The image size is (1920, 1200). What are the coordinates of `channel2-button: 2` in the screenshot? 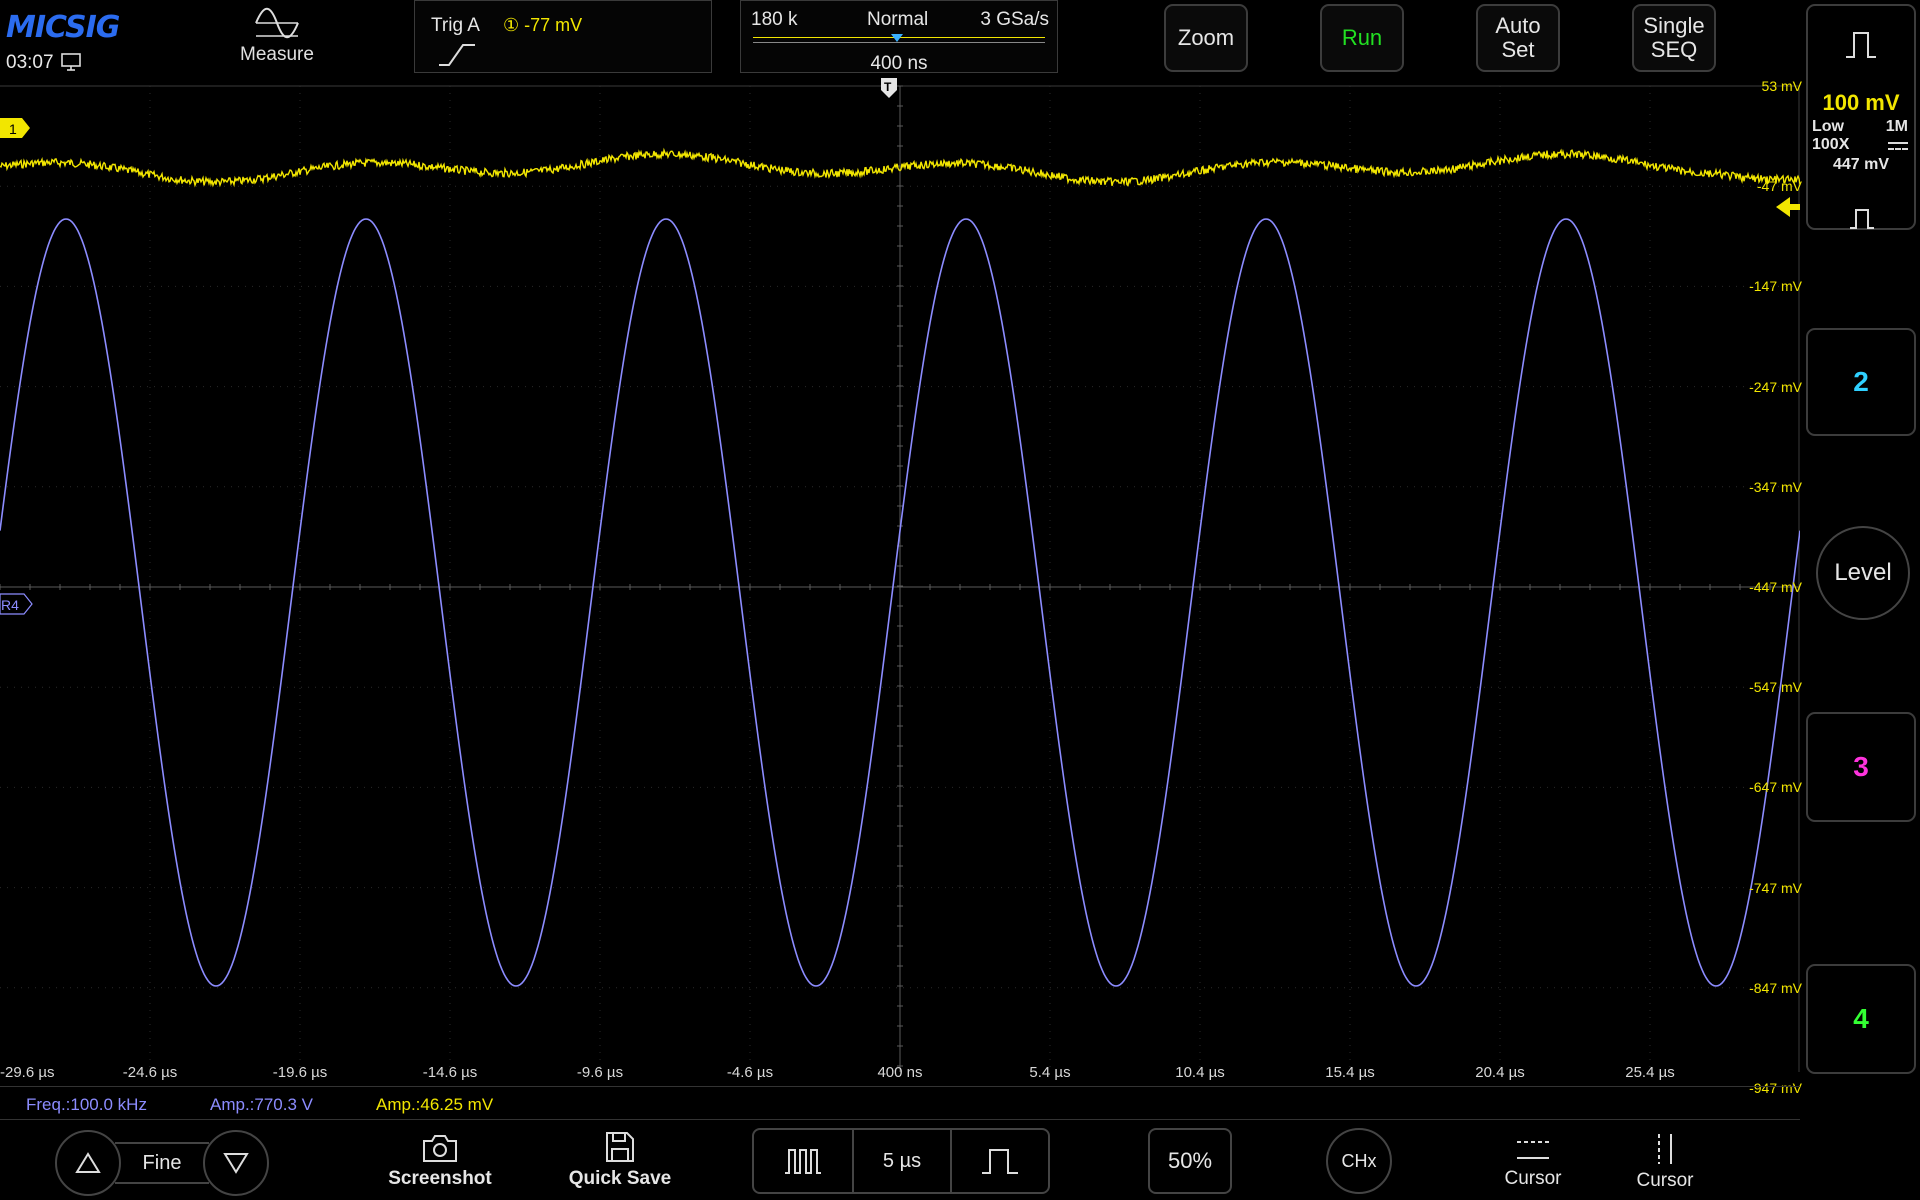 It's located at (1861, 382).